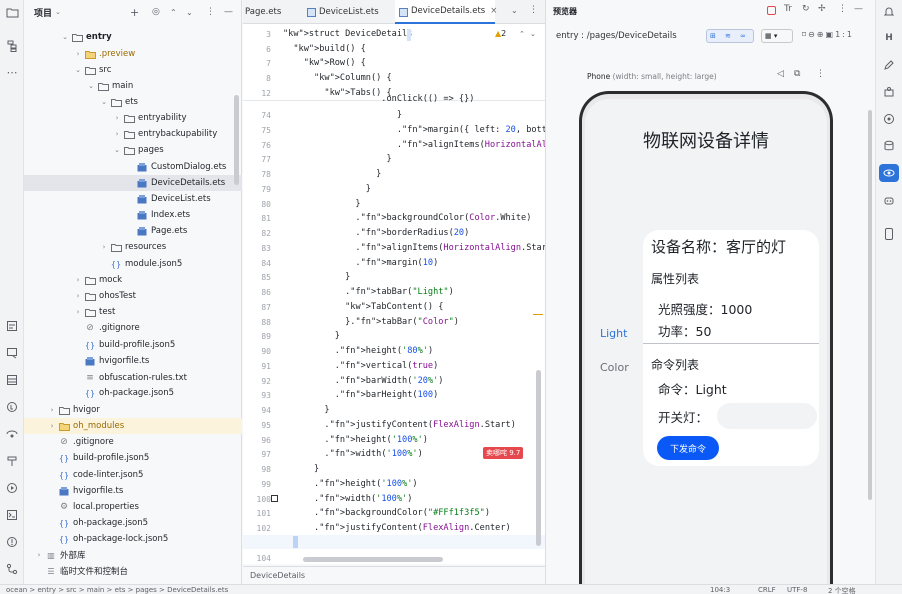 Image resolution: width=902 pixels, height=594 pixels. Describe the element at coordinates (368, 292) in the screenshot. I see `code-line: ."fn">tabBar("Light")` at that location.